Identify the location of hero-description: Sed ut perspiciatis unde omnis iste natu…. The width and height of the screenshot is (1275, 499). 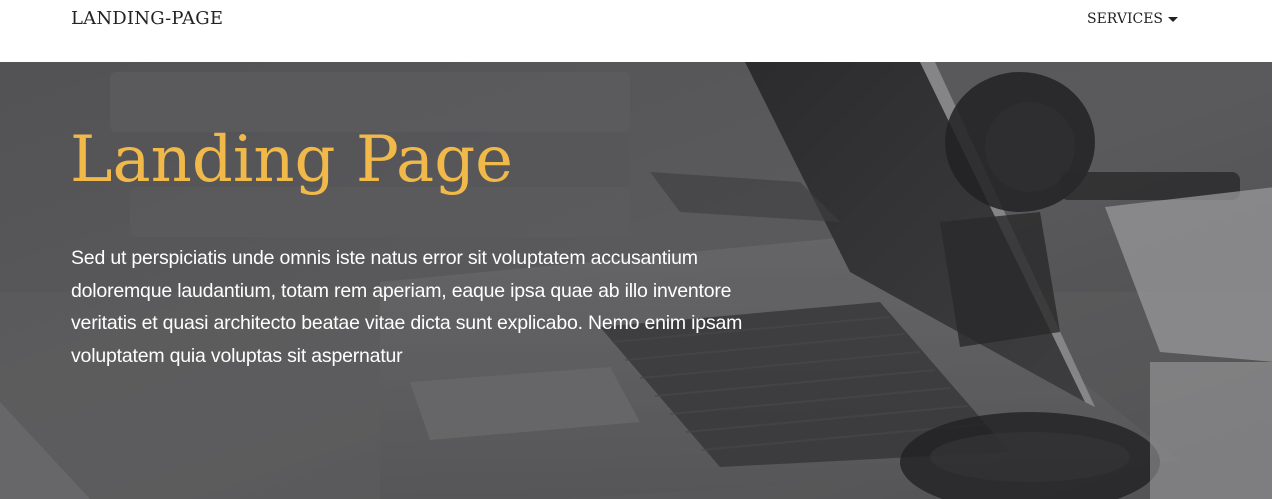
(407, 307).